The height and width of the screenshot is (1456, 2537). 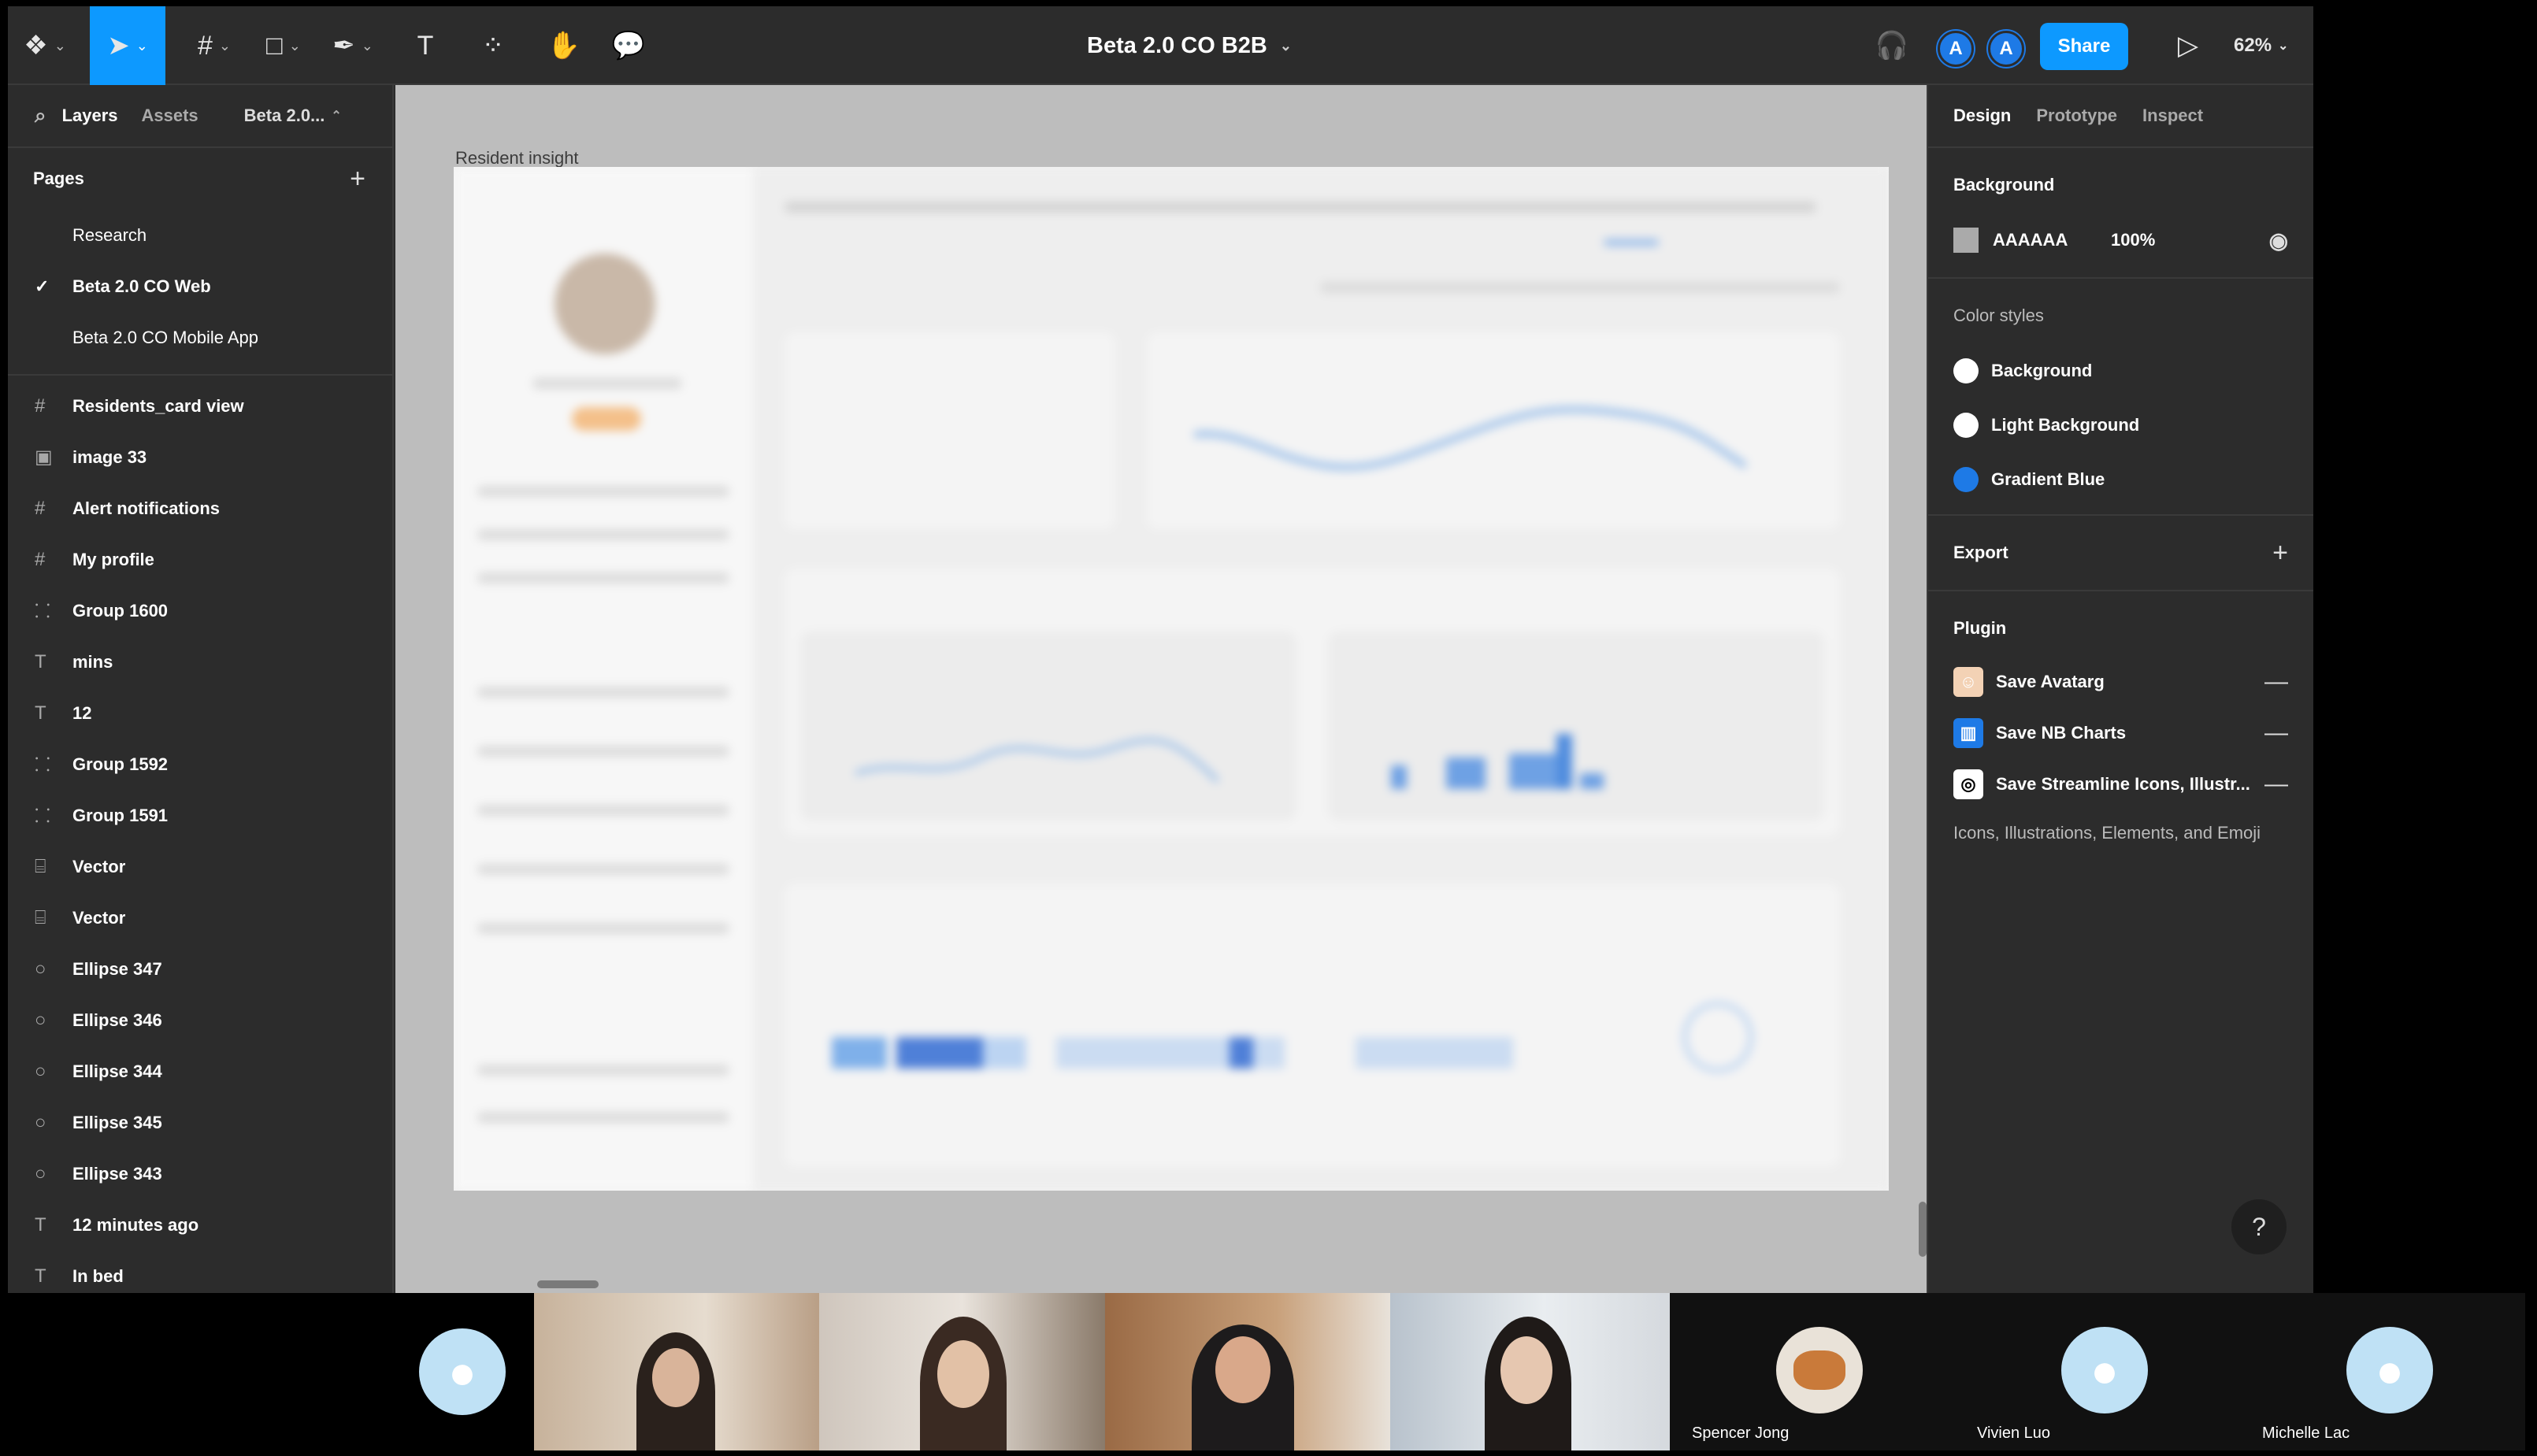 I want to click on background-fill-row: AAAAAA 100% ◉, so click(x=2120, y=240).